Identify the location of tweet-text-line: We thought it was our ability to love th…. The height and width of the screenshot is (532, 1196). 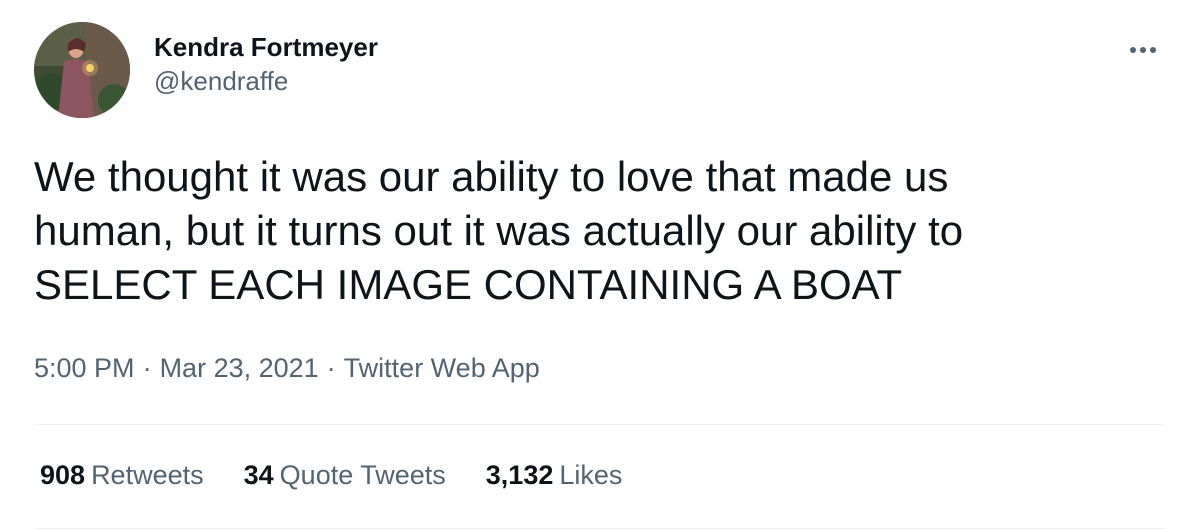
(491, 176).